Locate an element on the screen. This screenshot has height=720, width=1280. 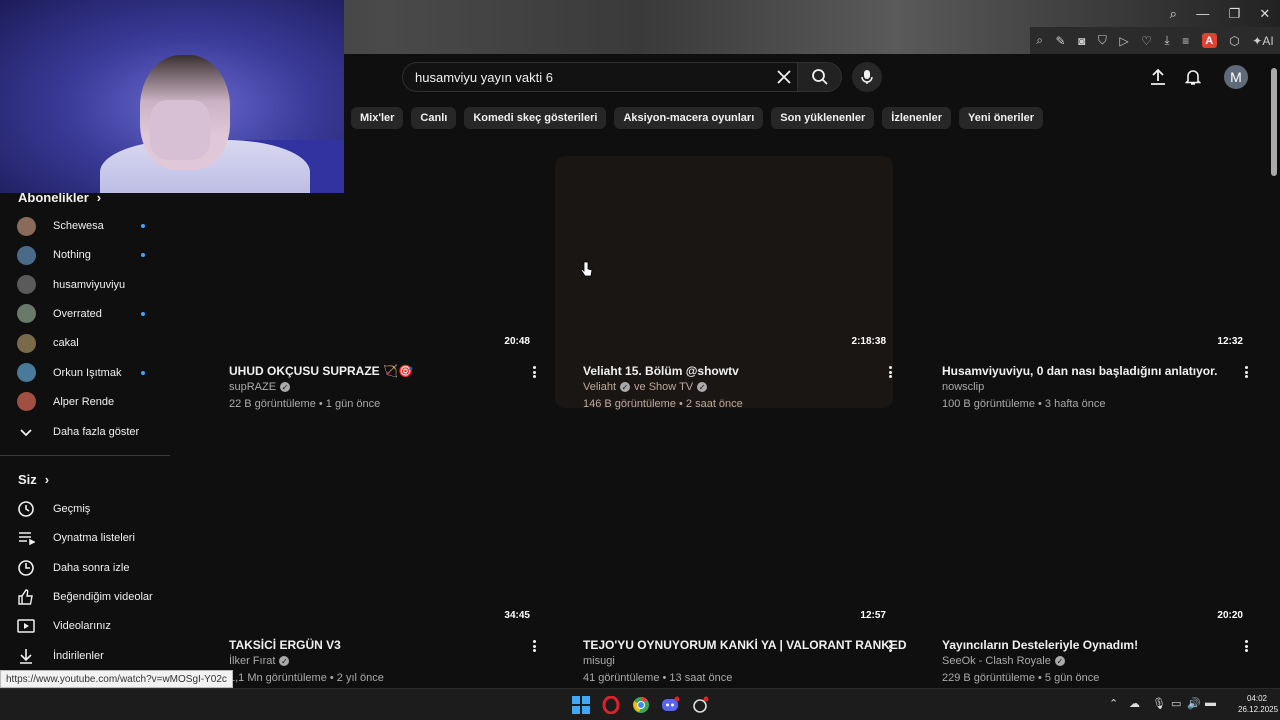
sidebar-item-download: İndirilenler is located at coordinates (92, 656).